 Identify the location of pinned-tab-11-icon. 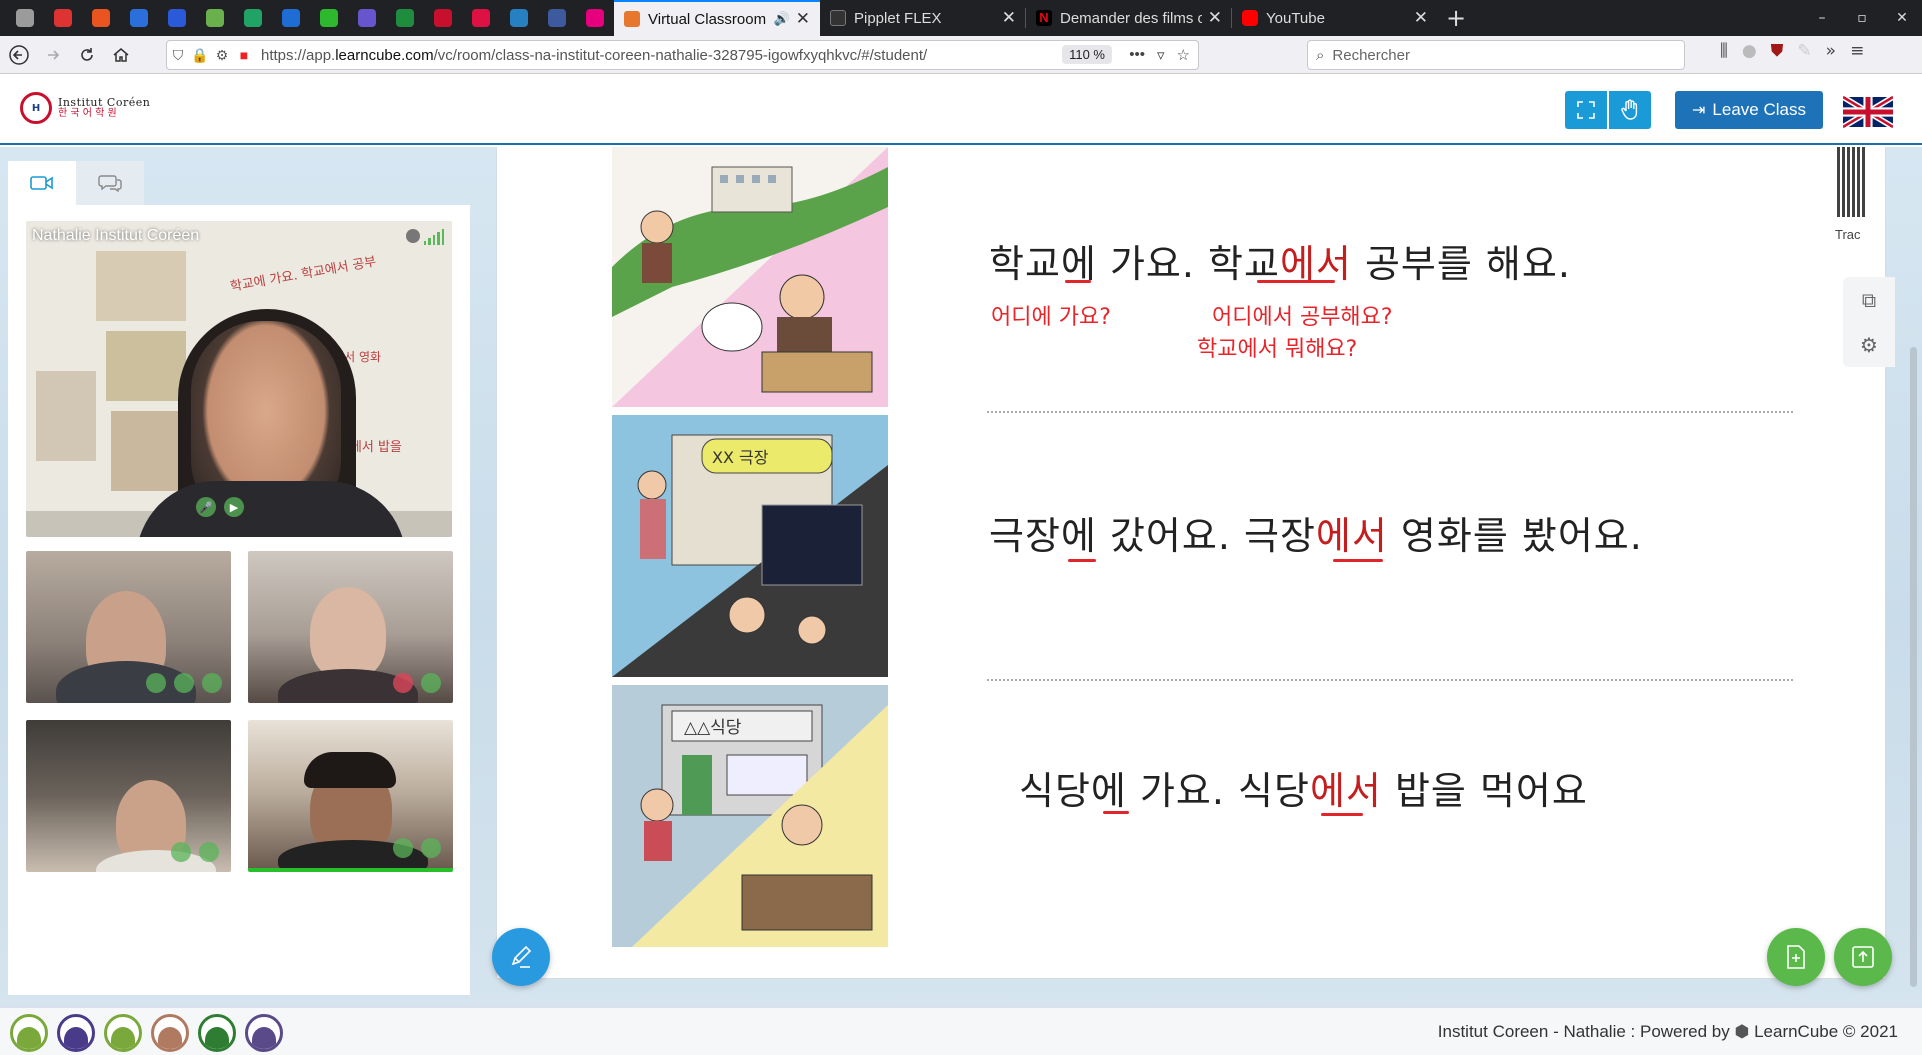
(405, 18).